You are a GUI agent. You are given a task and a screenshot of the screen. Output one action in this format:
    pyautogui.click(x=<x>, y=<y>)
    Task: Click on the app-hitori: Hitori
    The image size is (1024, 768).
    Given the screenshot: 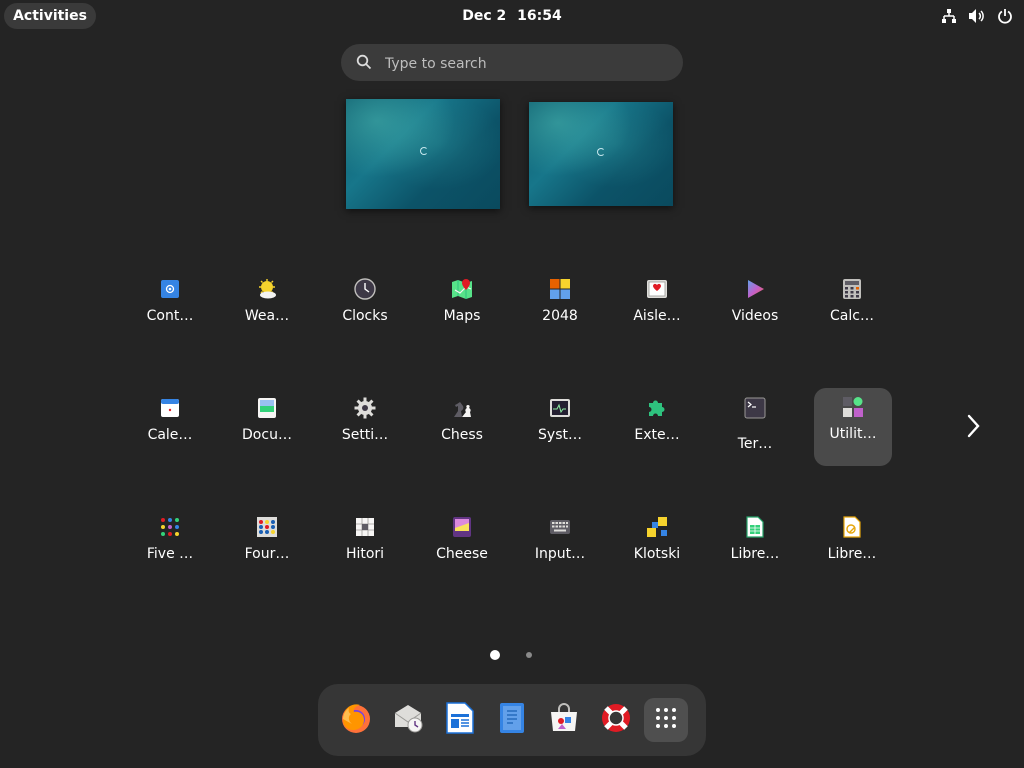 What is the action you would take?
    pyautogui.click(x=365, y=547)
    